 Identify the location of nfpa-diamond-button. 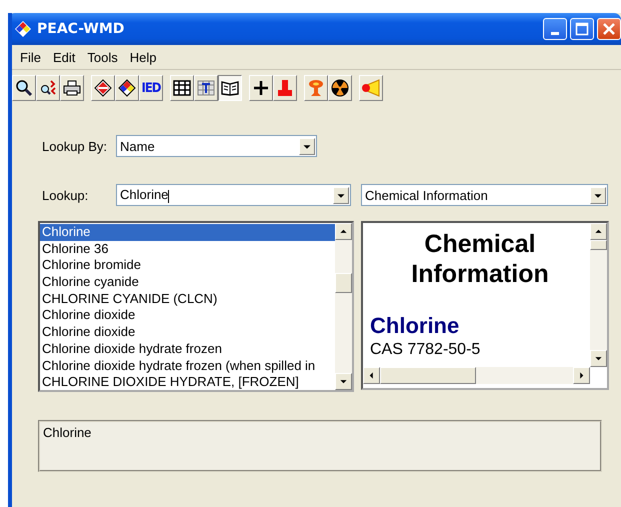
(127, 88).